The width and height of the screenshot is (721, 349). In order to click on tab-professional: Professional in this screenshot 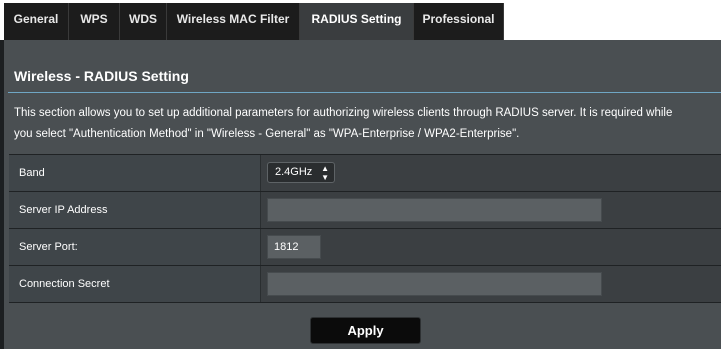, I will do `click(459, 21)`.